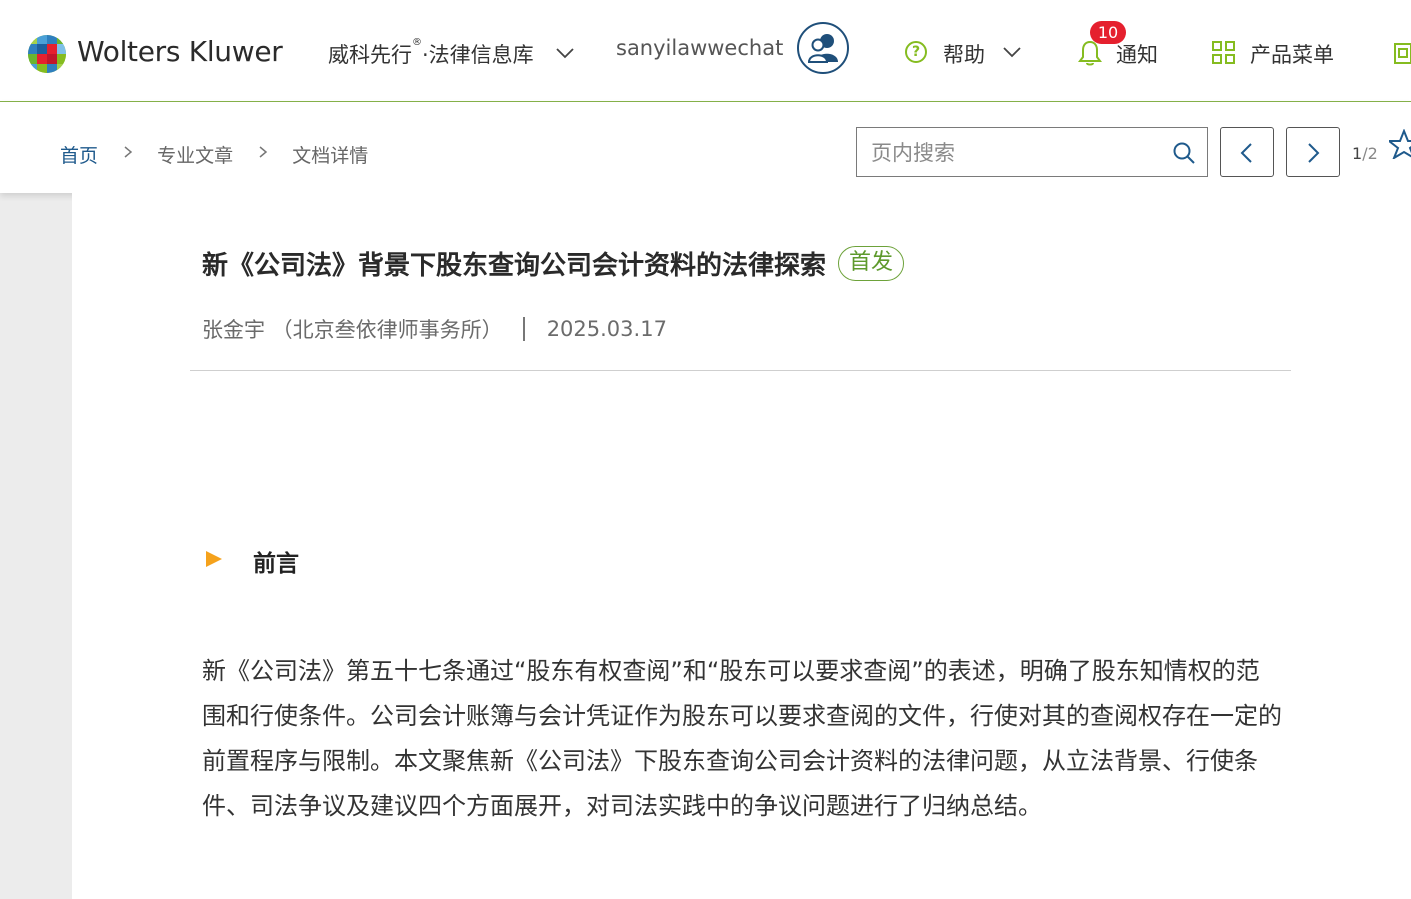 The height and width of the screenshot is (899, 1411). What do you see at coordinates (606, 329) in the screenshot?
I see `article-date: 2025.03.17` at bounding box center [606, 329].